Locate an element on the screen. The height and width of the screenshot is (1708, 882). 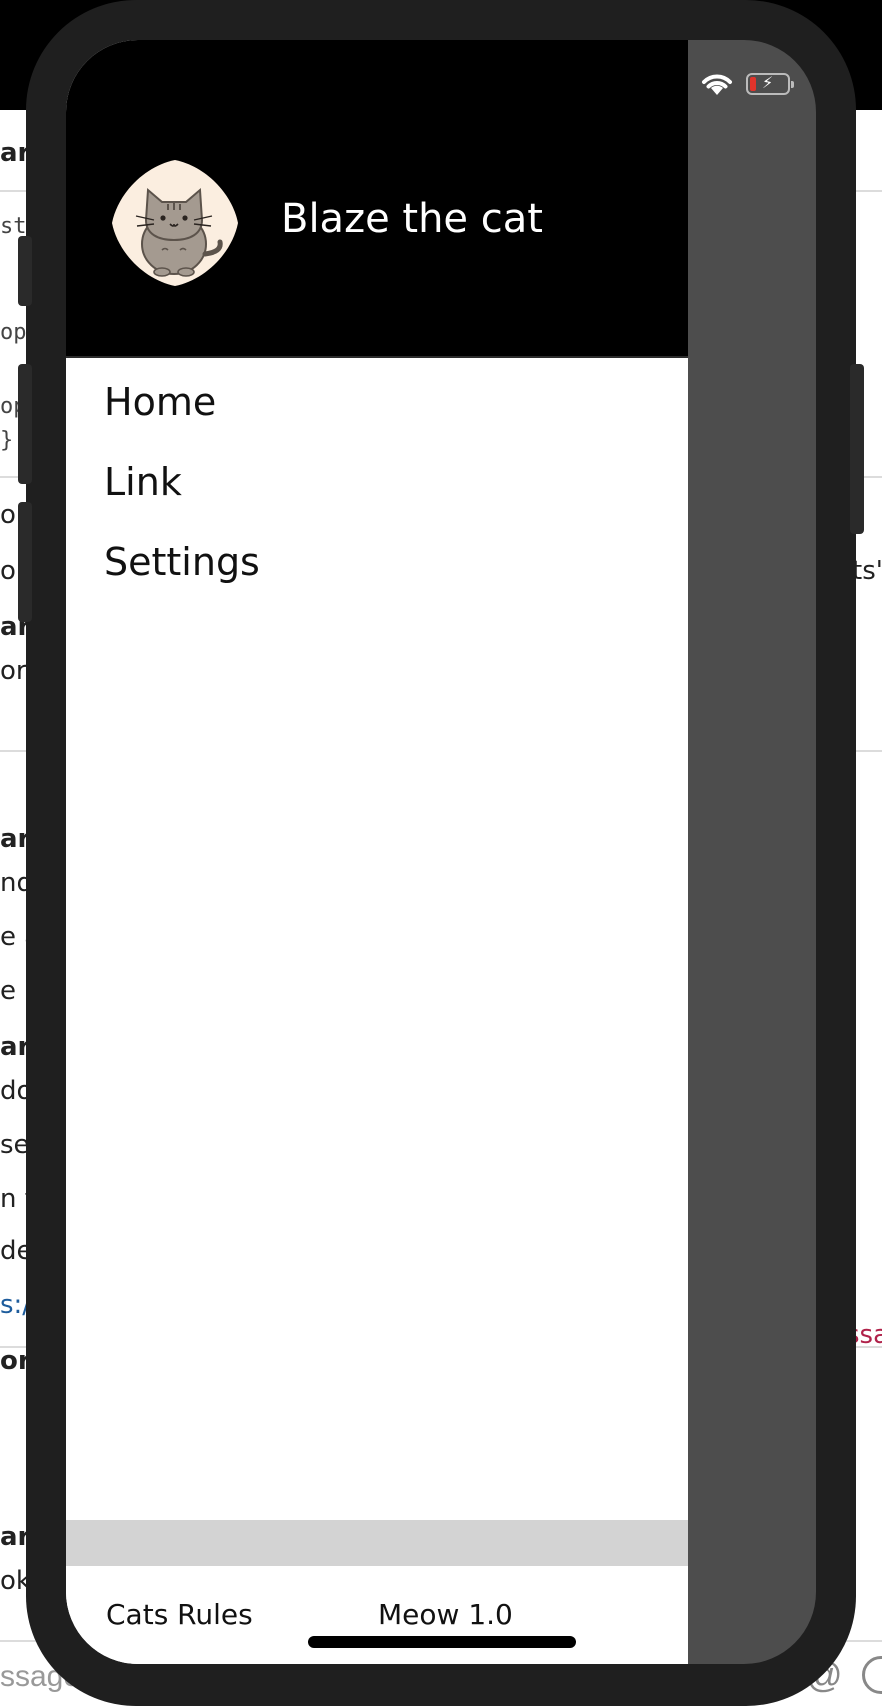
chat-text-fragment: ts' is located at coordinates (867, 571).